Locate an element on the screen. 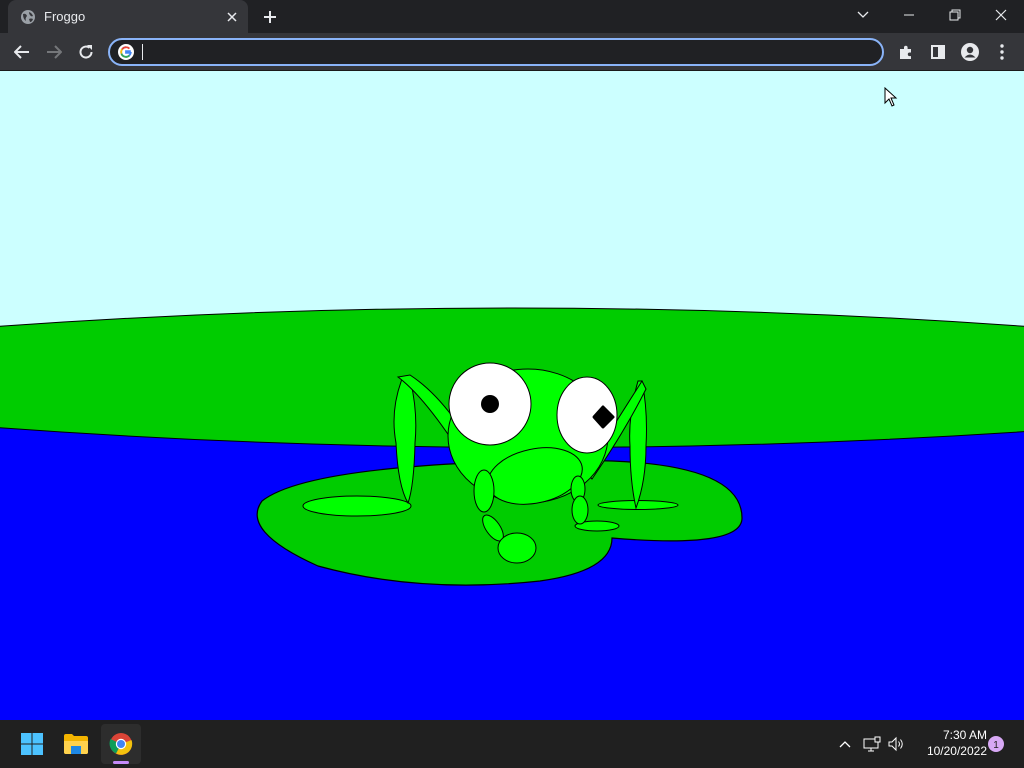 This screenshot has width=1024, height=768. tab-search-button is located at coordinates (863, 15).